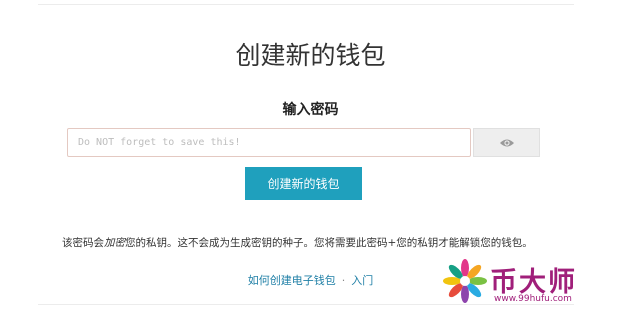 The width and height of the screenshot is (621, 311). What do you see at coordinates (465, 281) in the screenshot?
I see `flower-logo-icon` at bounding box center [465, 281].